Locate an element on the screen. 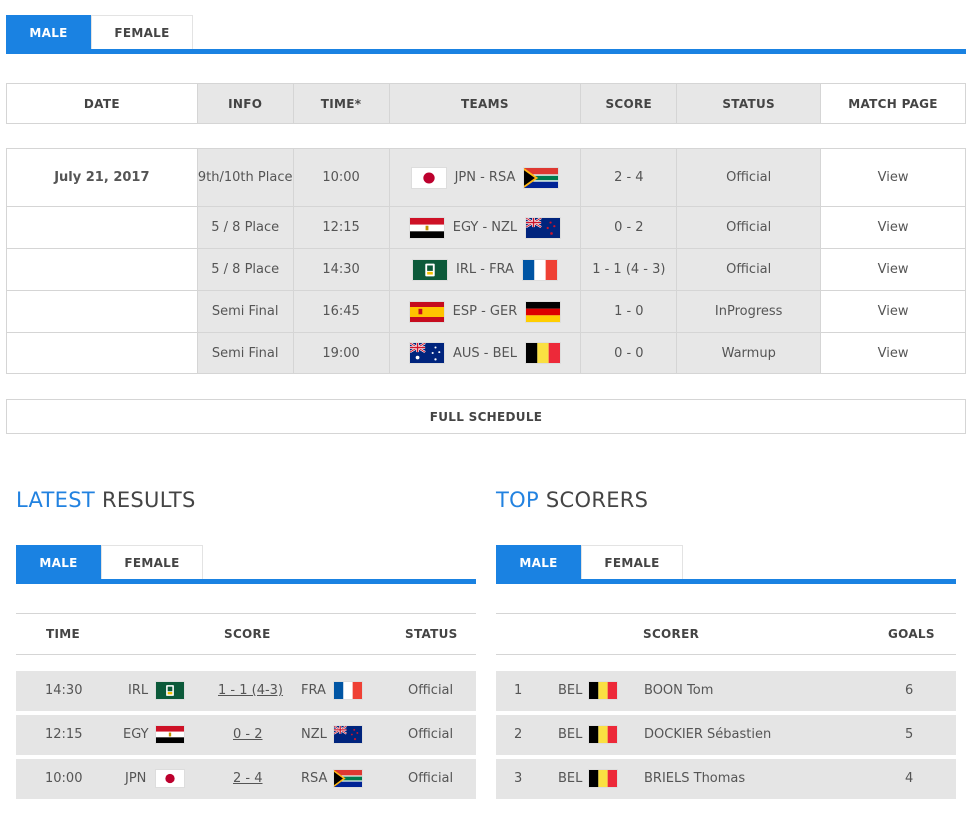 This screenshot has height=815, width=966. title-highlight: LATEST is located at coordinates (55, 500).